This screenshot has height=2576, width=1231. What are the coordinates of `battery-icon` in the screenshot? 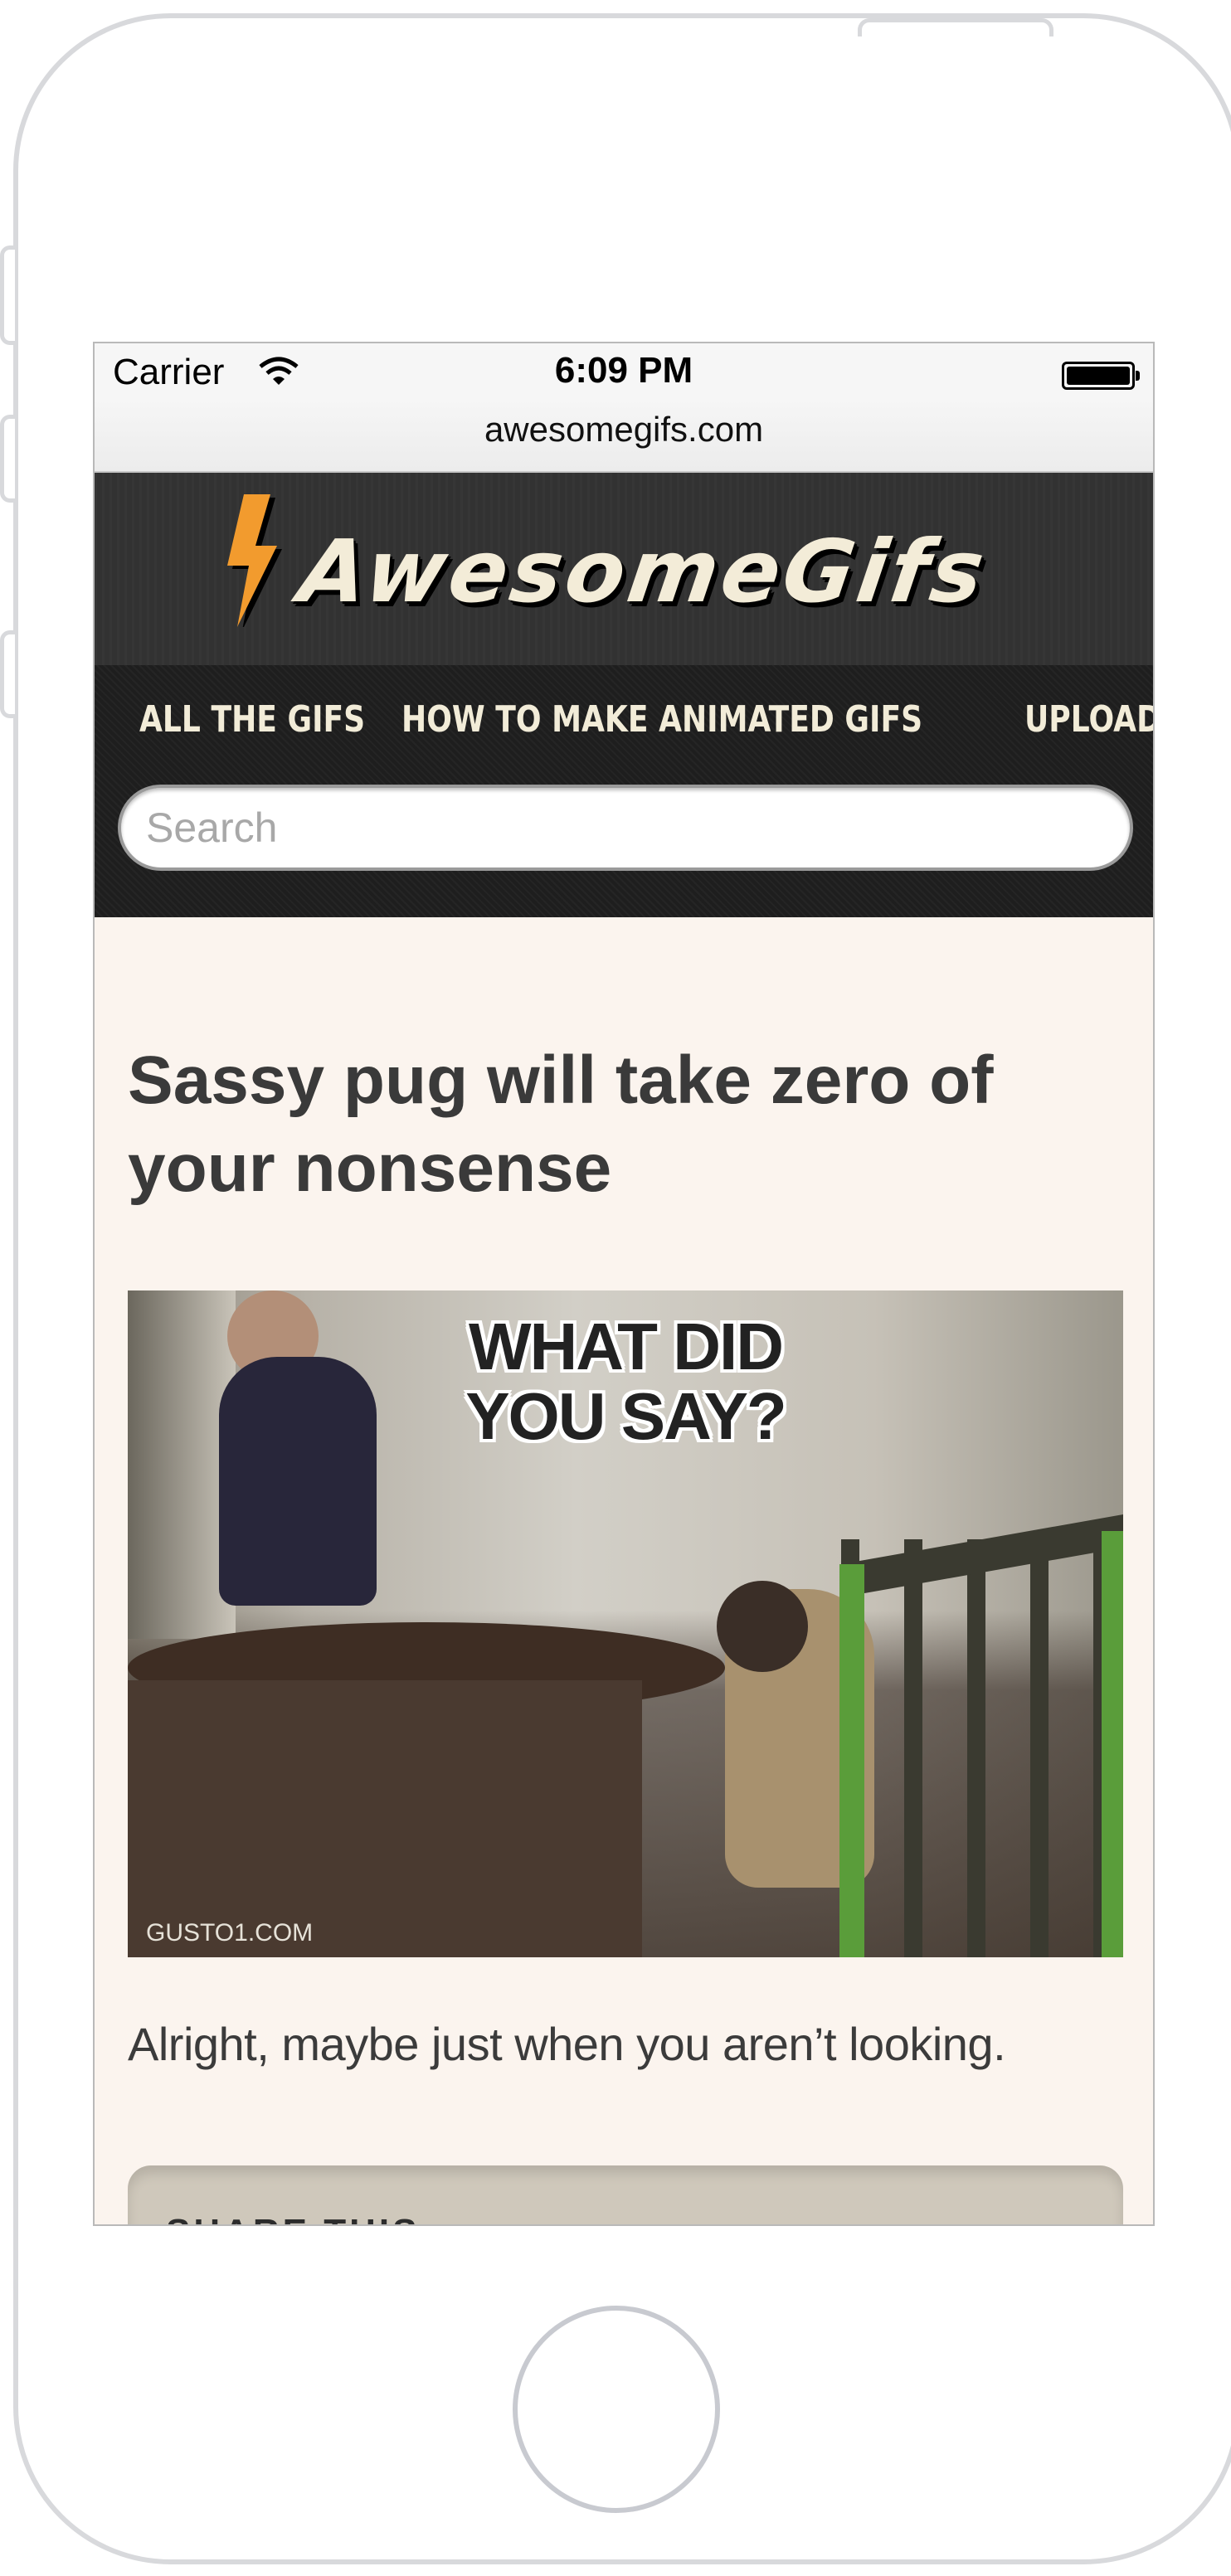 It's located at (1101, 376).